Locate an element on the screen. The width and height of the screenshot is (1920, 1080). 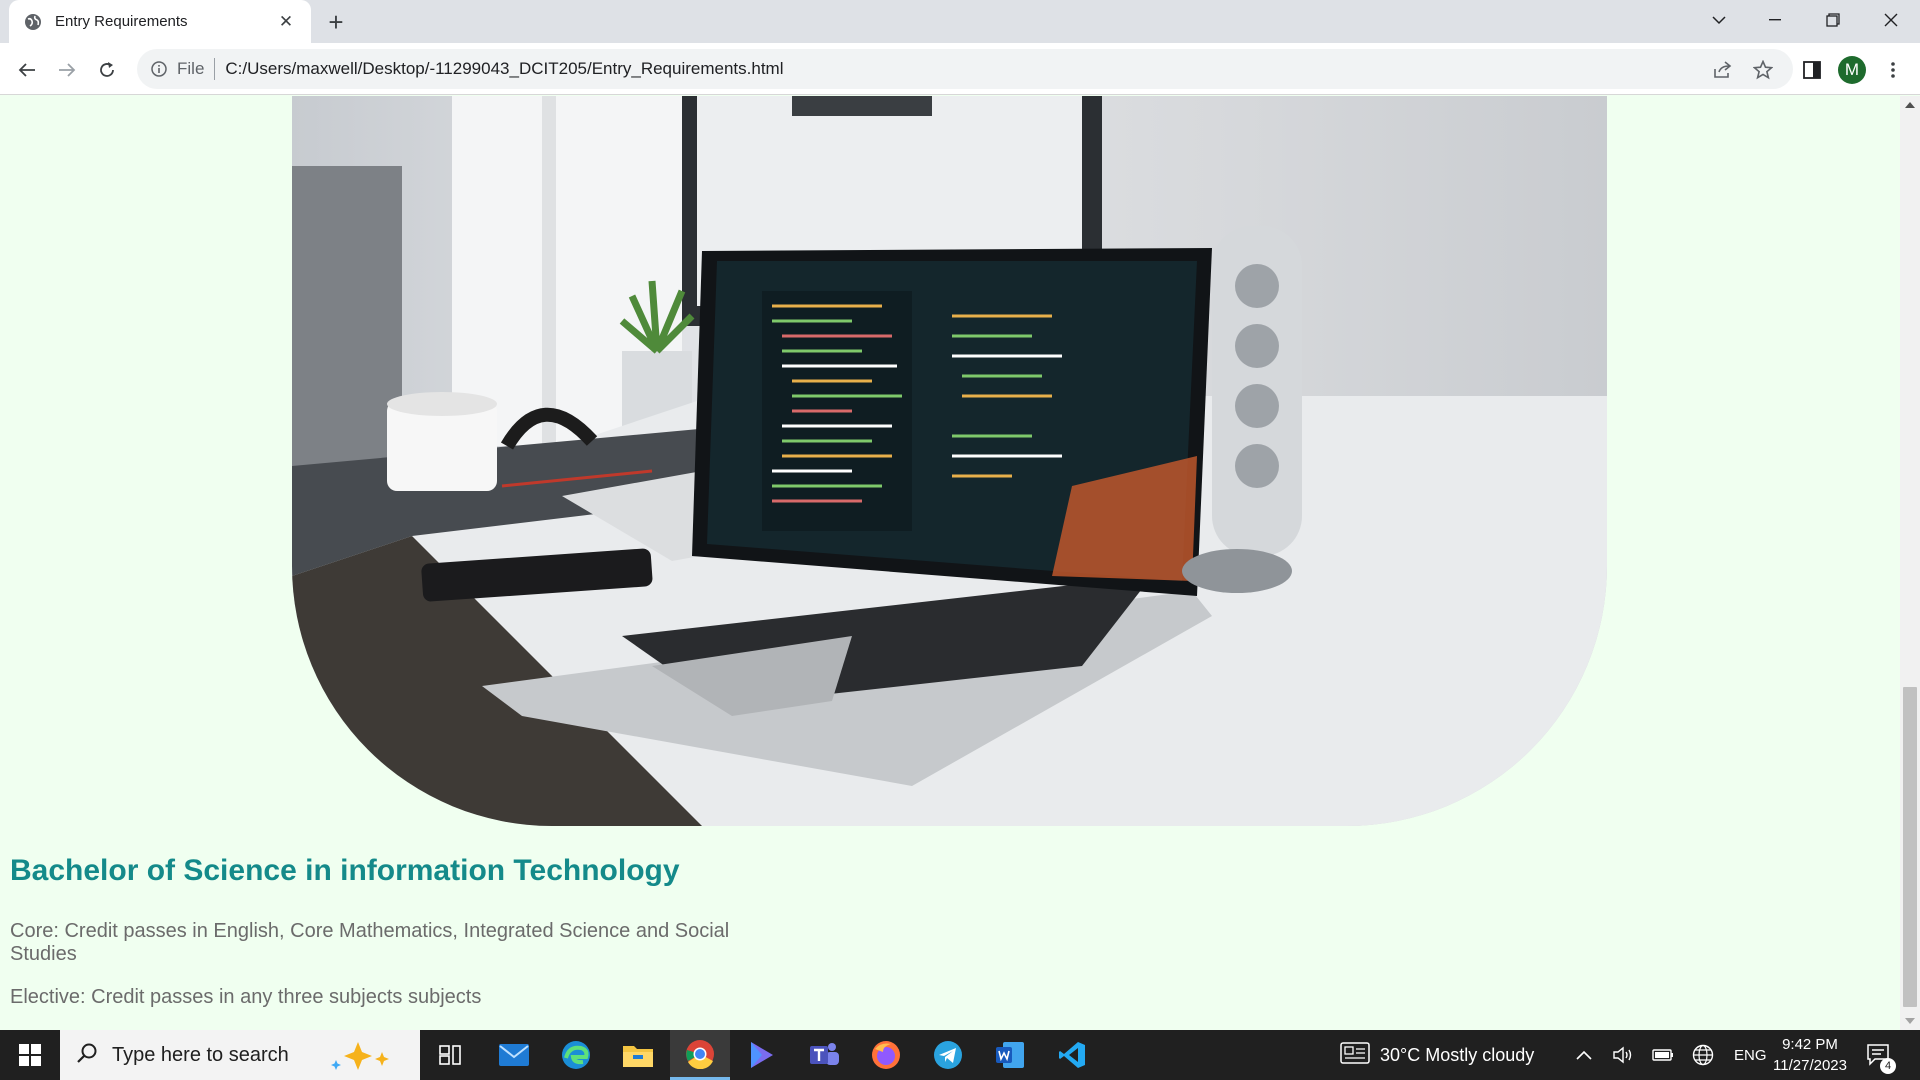
scrollbar-thumb is located at coordinates (1910, 847).